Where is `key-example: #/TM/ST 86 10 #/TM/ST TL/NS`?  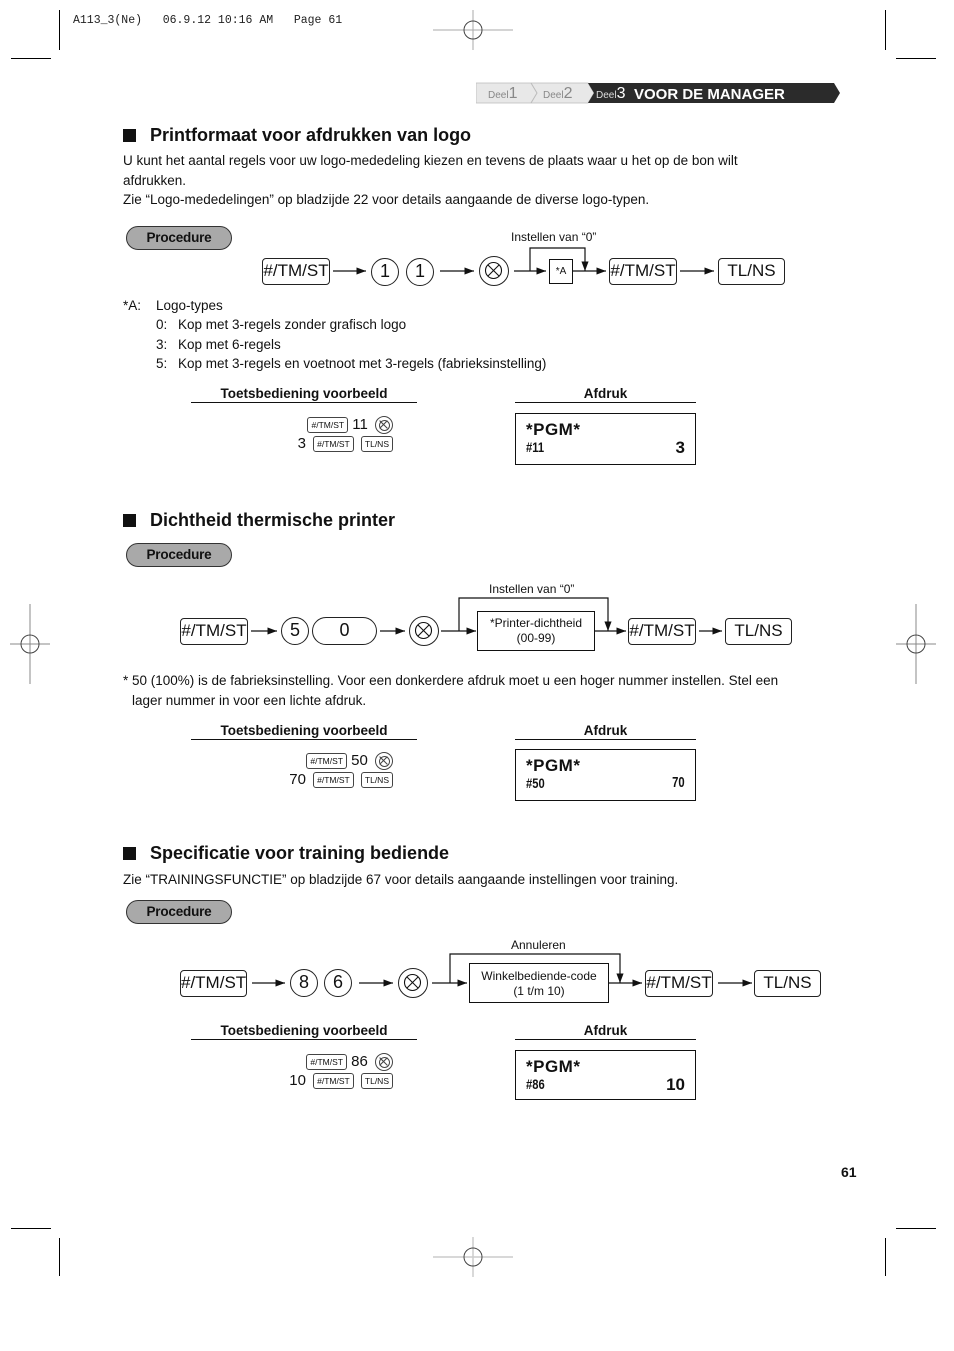
key-example: #/TM/ST 86 10 #/TM/ST TL/NS is located at coordinates (292, 1071).